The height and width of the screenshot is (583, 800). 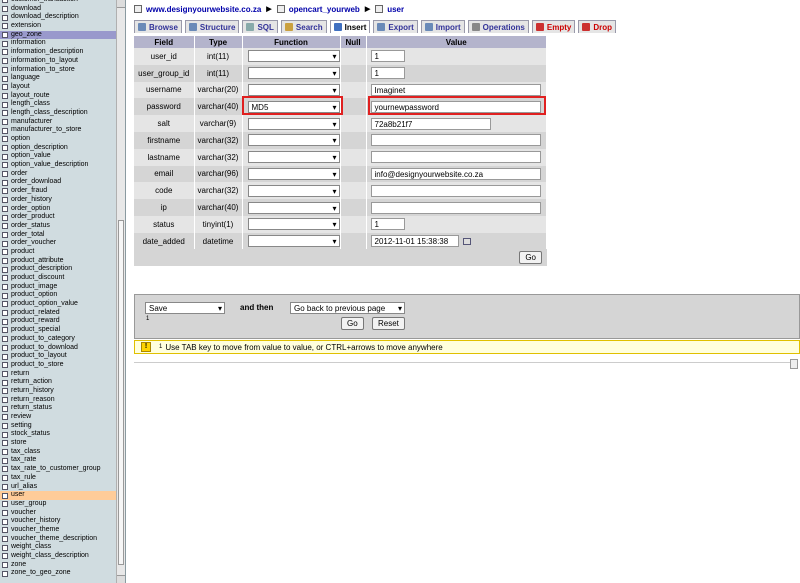 What do you see at coordinates (23, 478) in the screenshot?
I see `table-name: tax_rule` at bounding box center [23, 478].